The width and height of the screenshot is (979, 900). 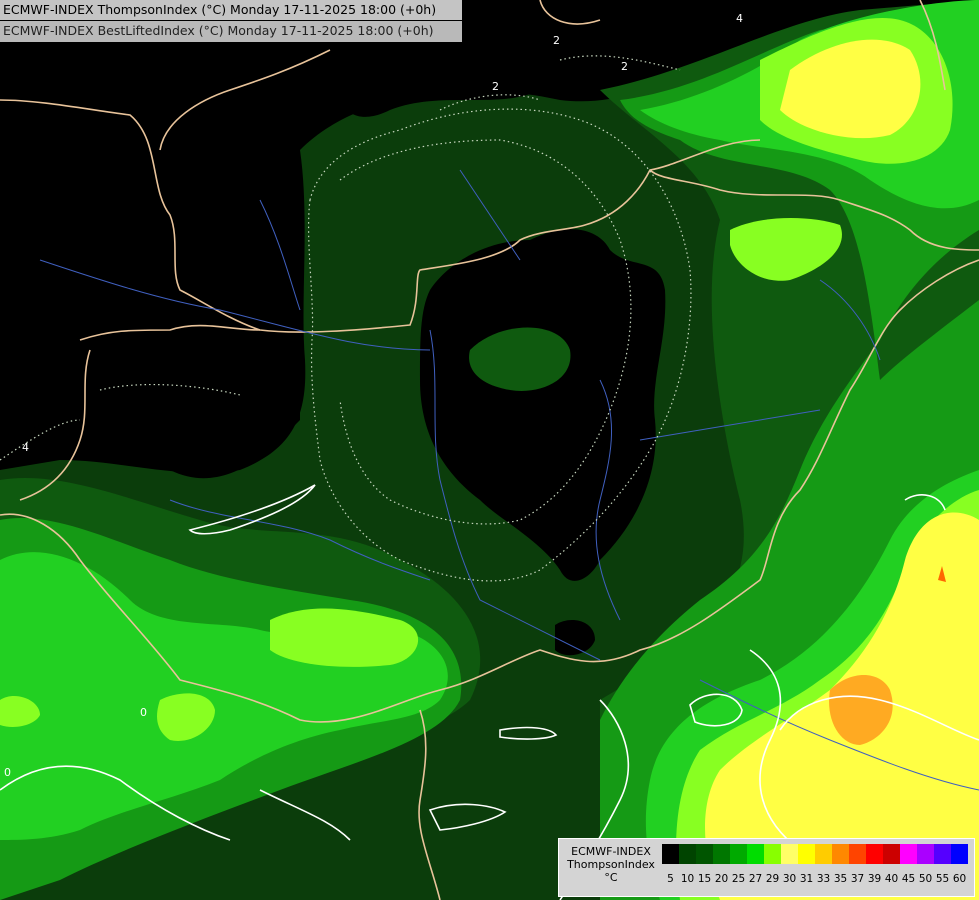 What do you see at coordinates (891, 879) in the screenshot?
I see `legend-tick-label: 40` at bounding box center [891, 879].